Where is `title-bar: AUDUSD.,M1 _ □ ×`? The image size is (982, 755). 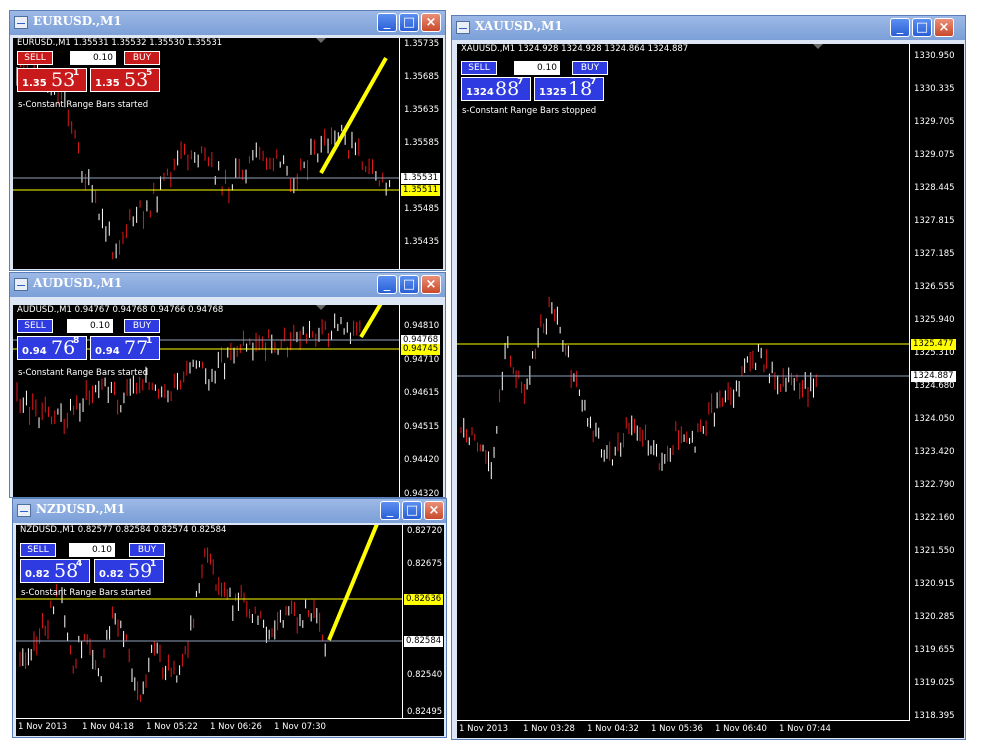
title-bar: AUDUSD.,M1 _ □ × is located at coordinates (227, 285).